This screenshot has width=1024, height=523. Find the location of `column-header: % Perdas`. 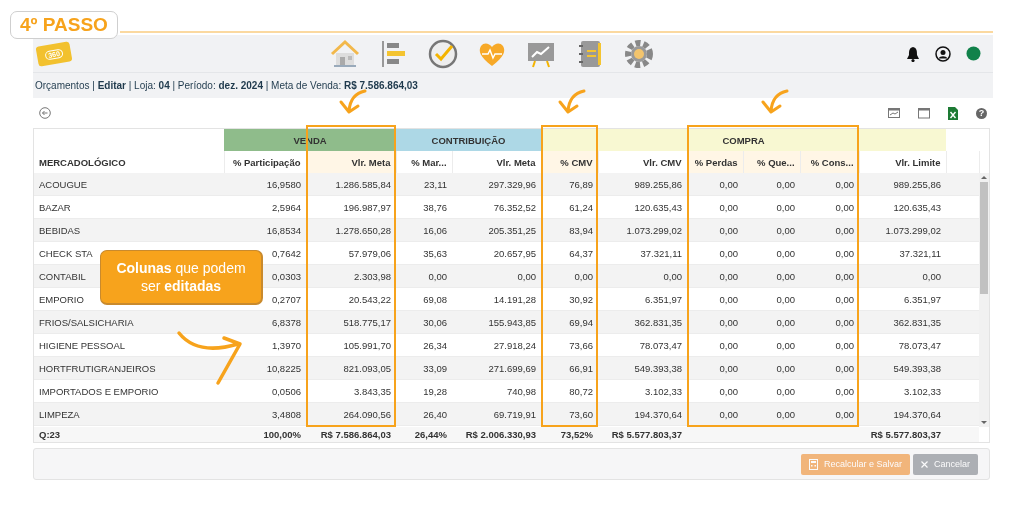

column-header: % Perdas is located at coordinates (715, 162).